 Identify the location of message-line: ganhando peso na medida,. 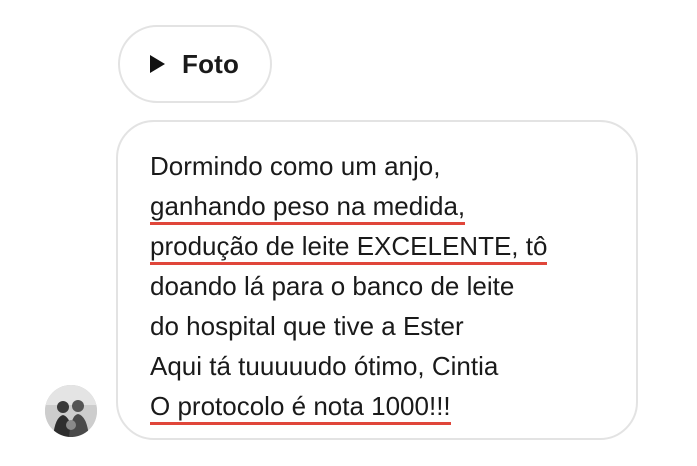
(393, 206).